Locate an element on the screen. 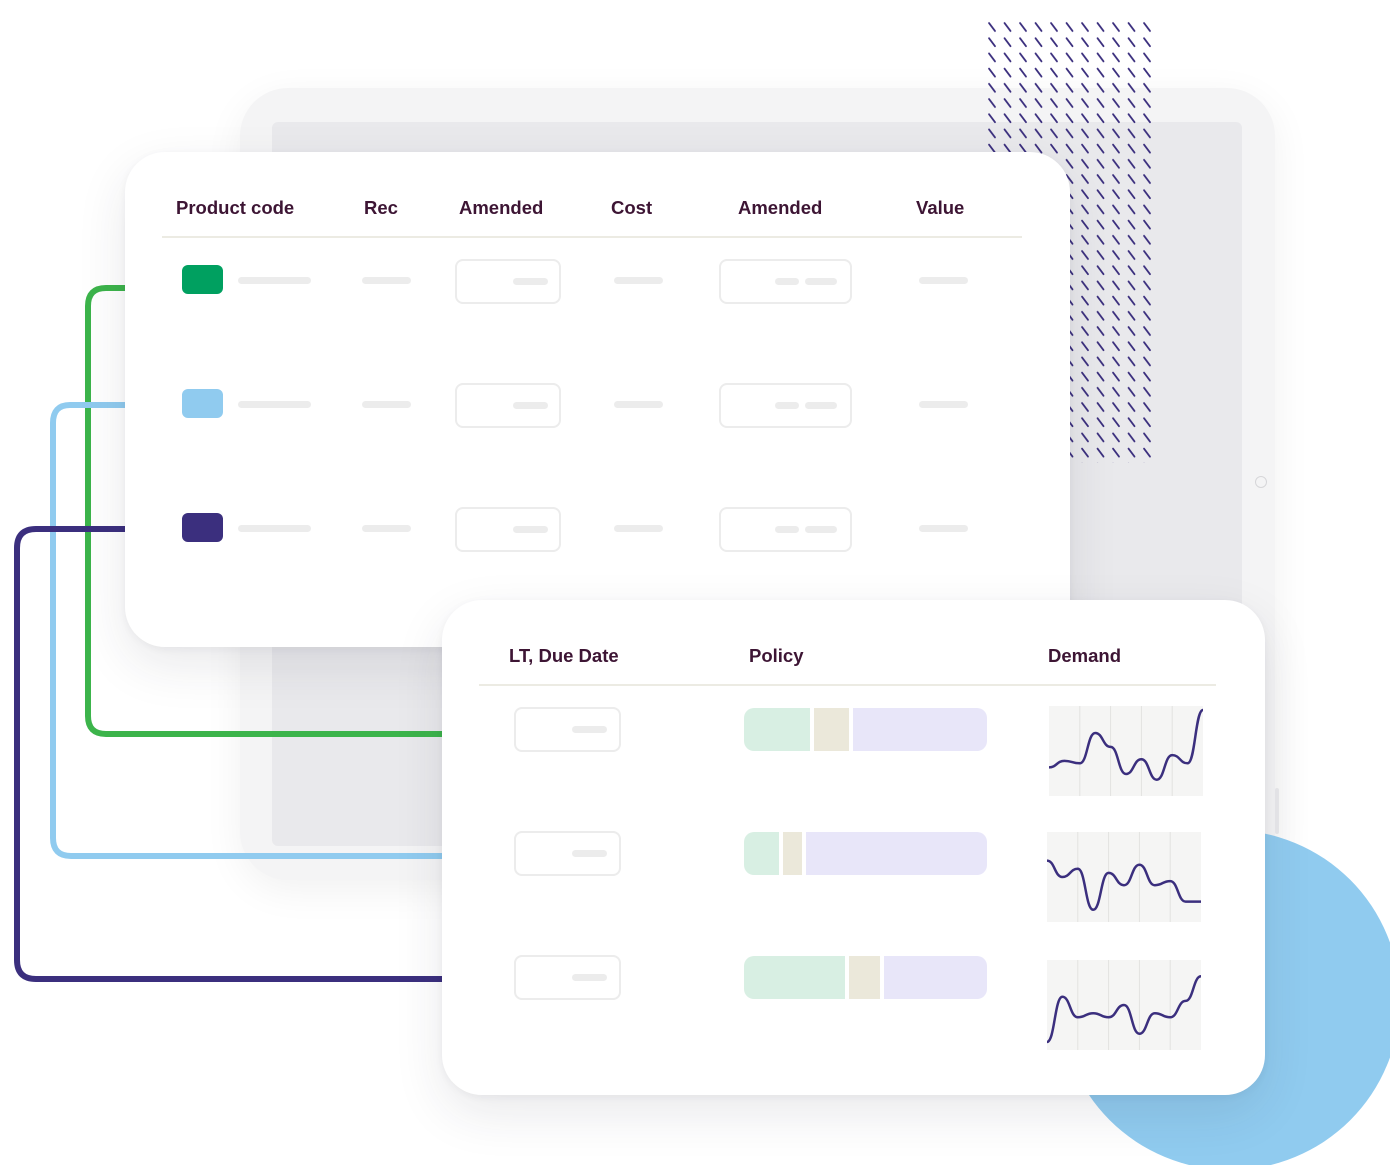  header-product-code: Product code is located at coordinates (235, 207).